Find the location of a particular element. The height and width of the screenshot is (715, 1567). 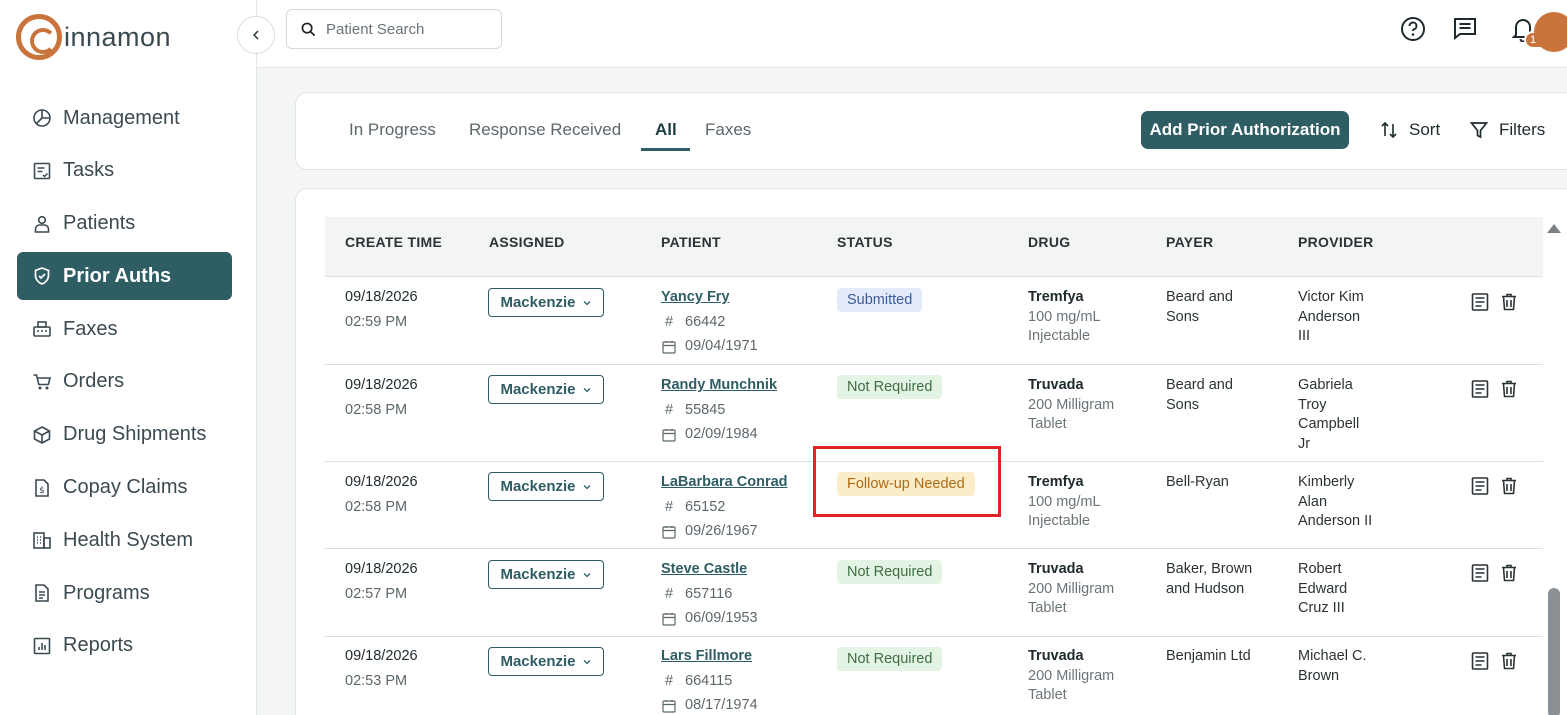

sidebar-item-reports: Reports is located at coordinates (124, 646).